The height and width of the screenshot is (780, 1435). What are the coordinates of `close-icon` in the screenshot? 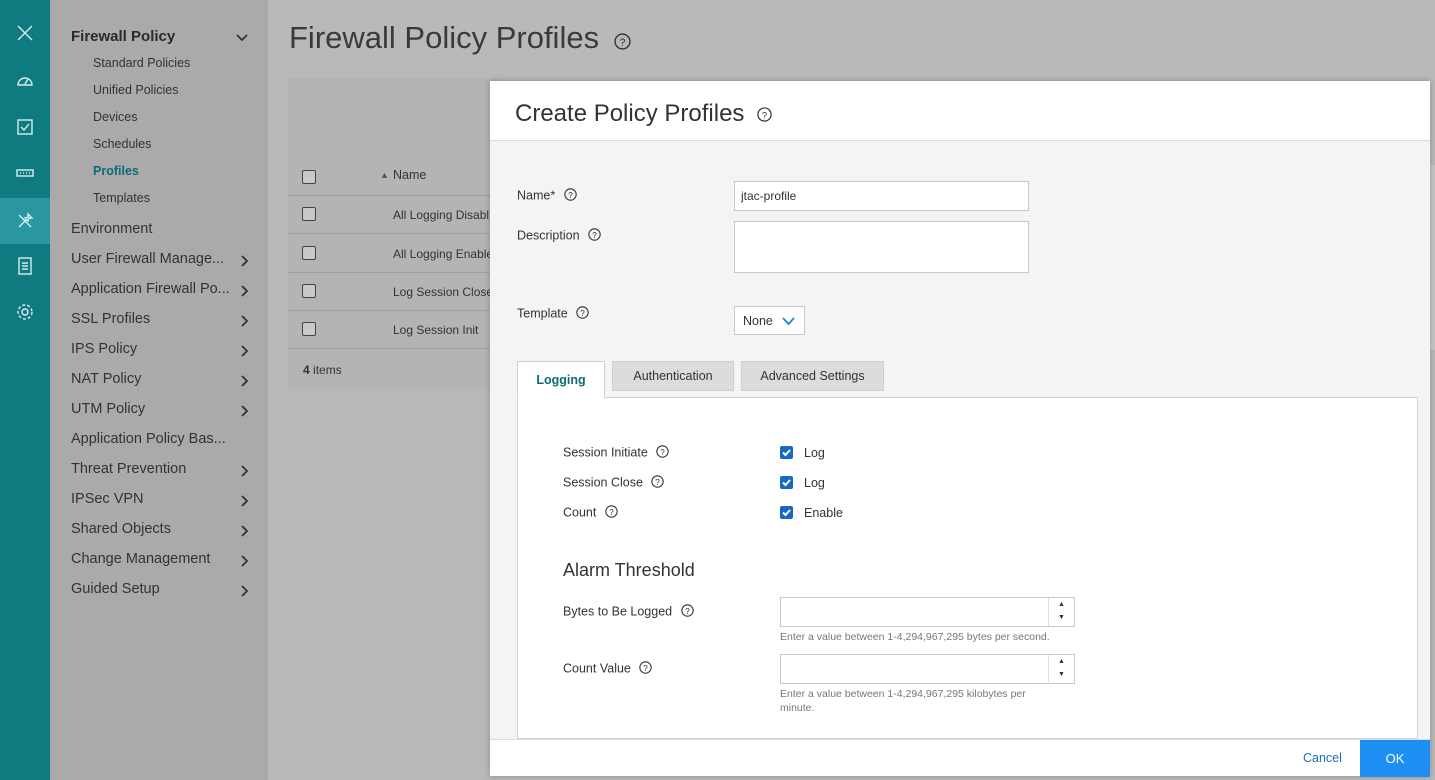 It's located at (25, 33).